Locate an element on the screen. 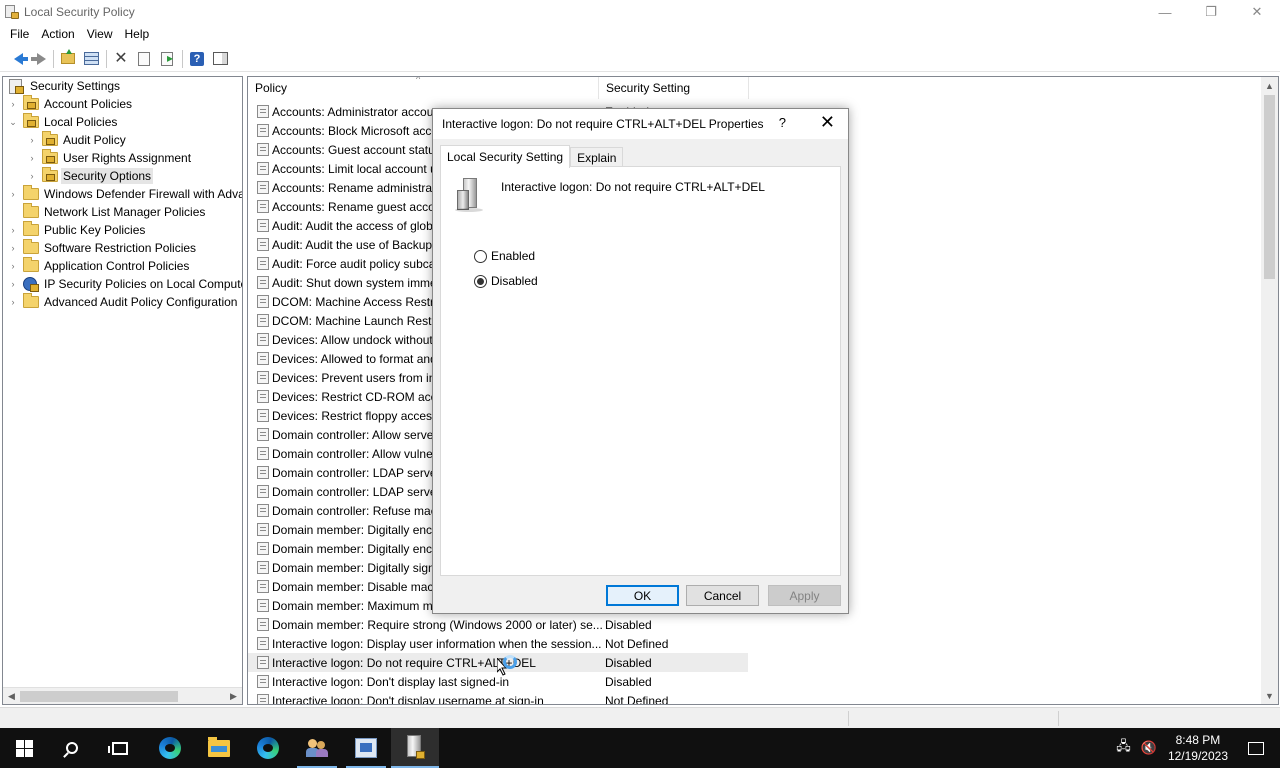 This screenshot has width=1280, height=768. taskbar-management is located at coordinates (366, 748).